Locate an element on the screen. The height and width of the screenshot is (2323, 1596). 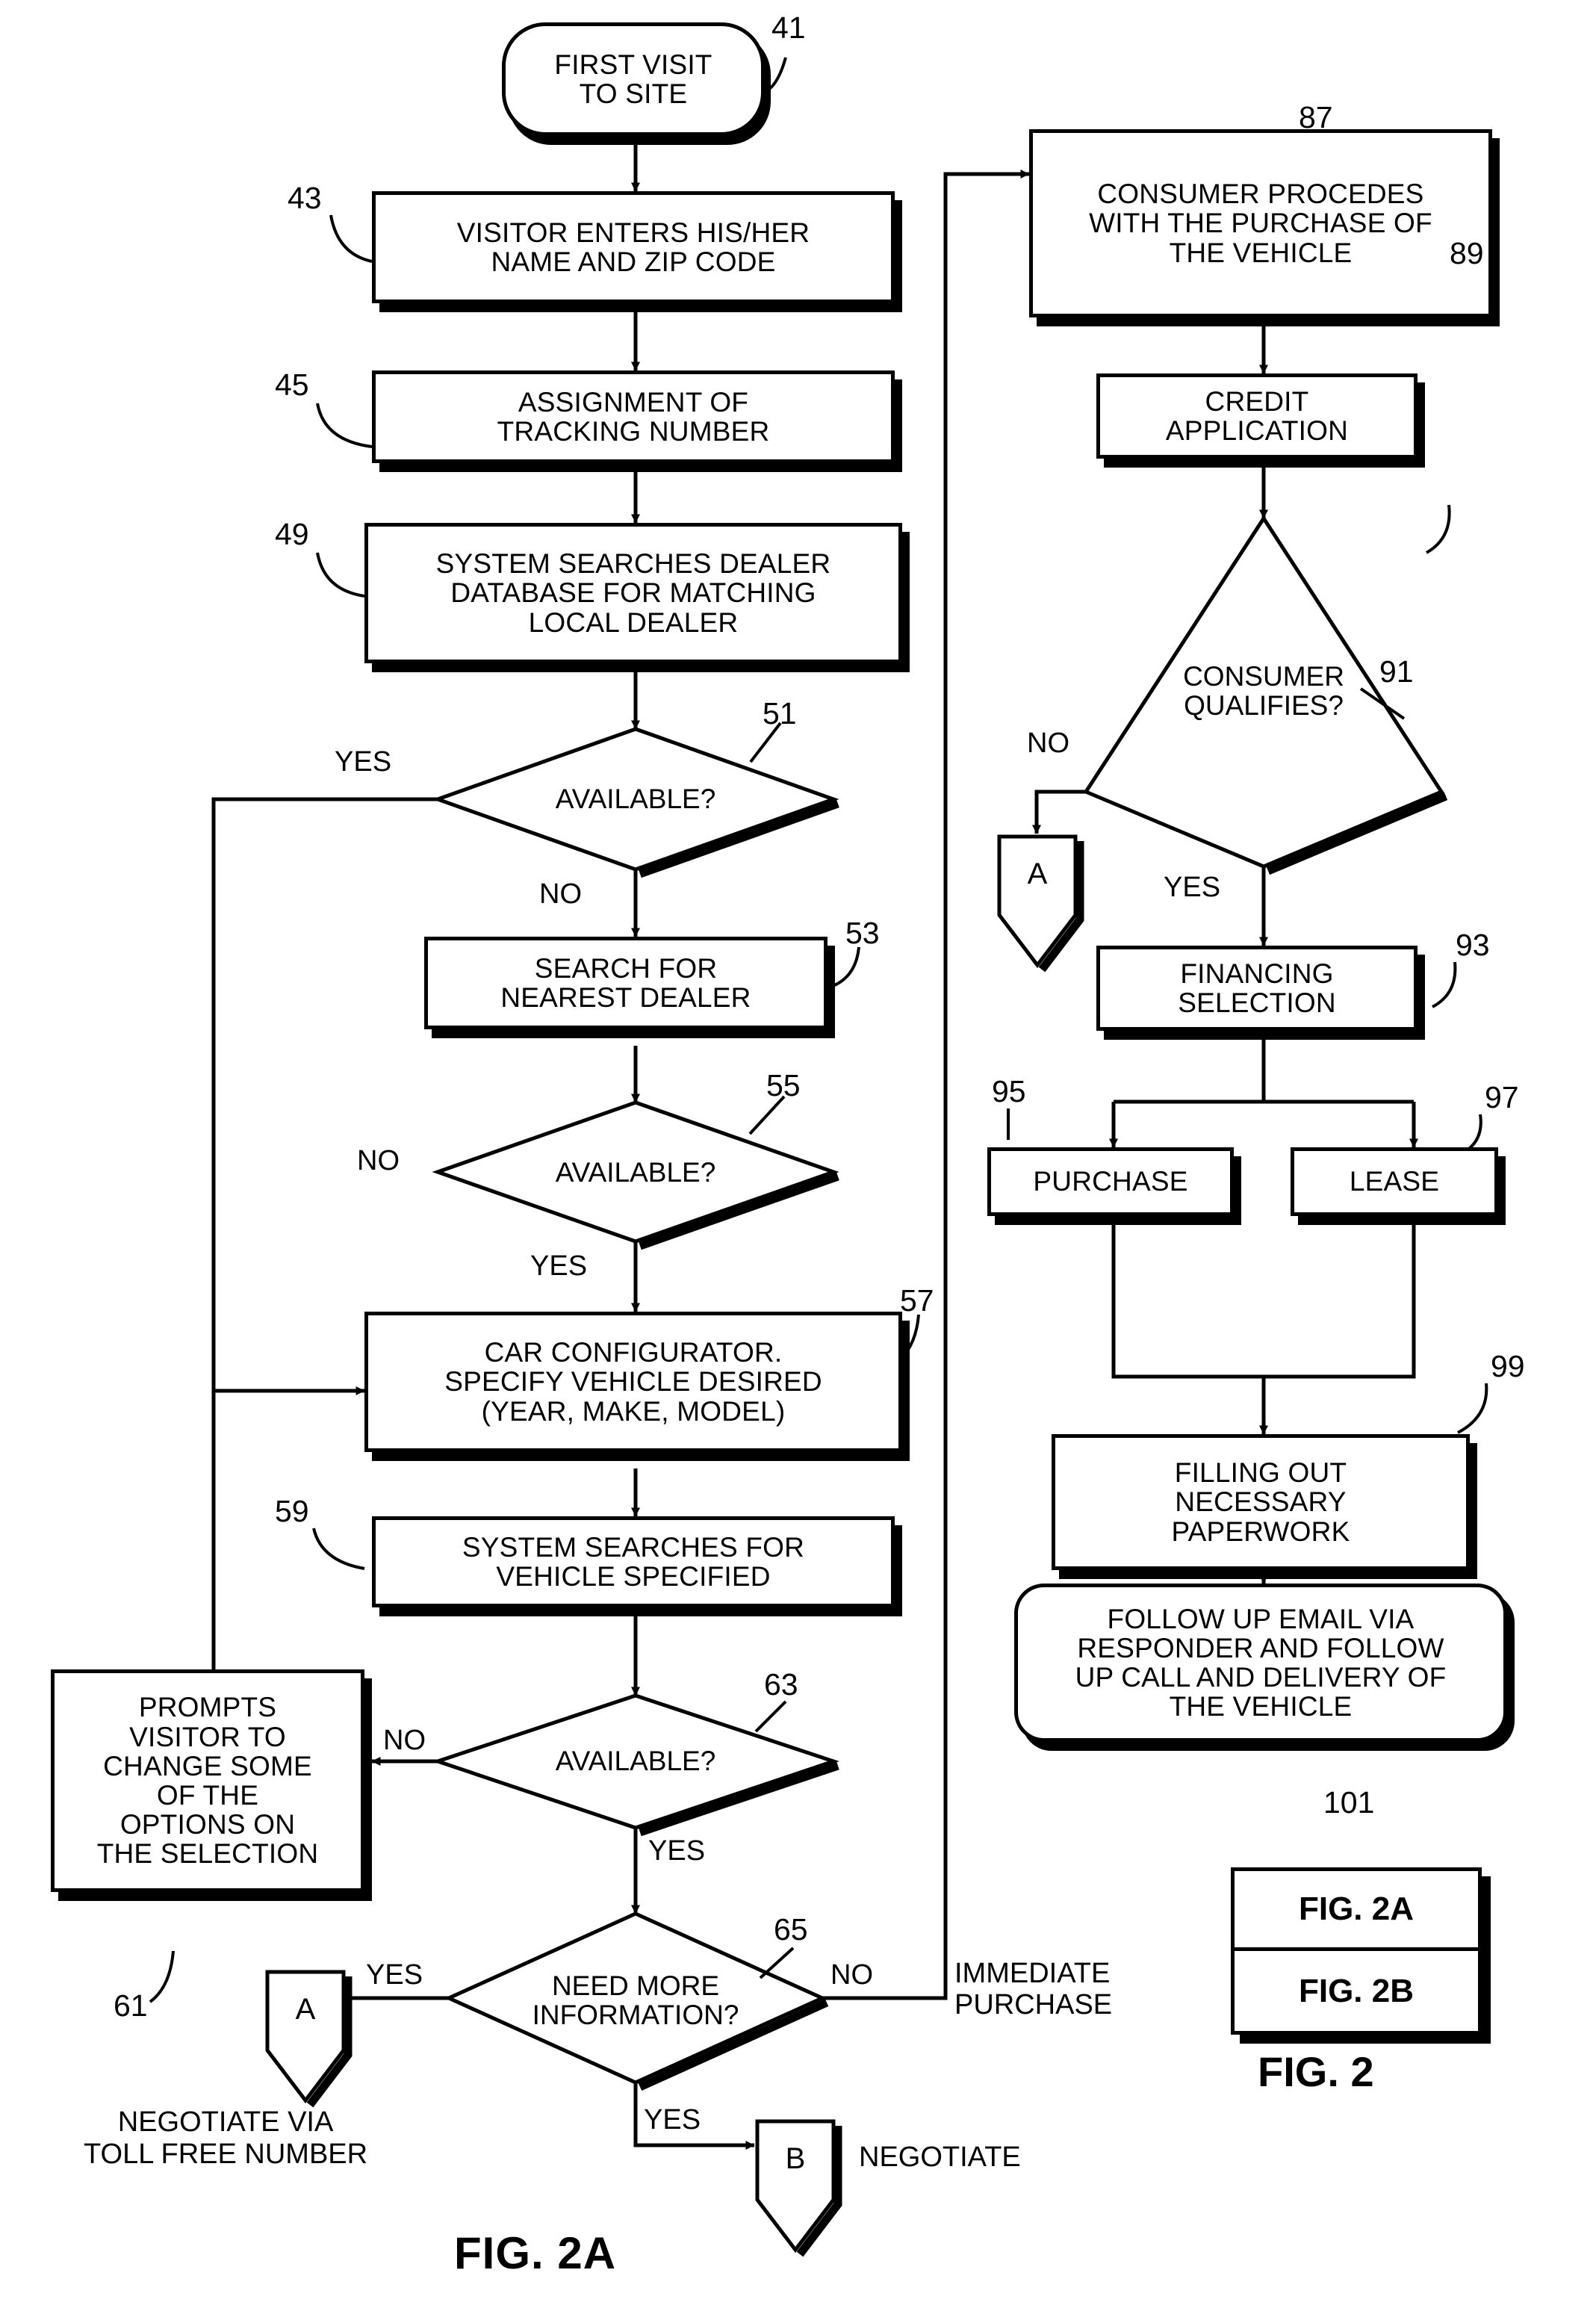
edge-label-91-yes: YES is located at coordinates (1192, 887).